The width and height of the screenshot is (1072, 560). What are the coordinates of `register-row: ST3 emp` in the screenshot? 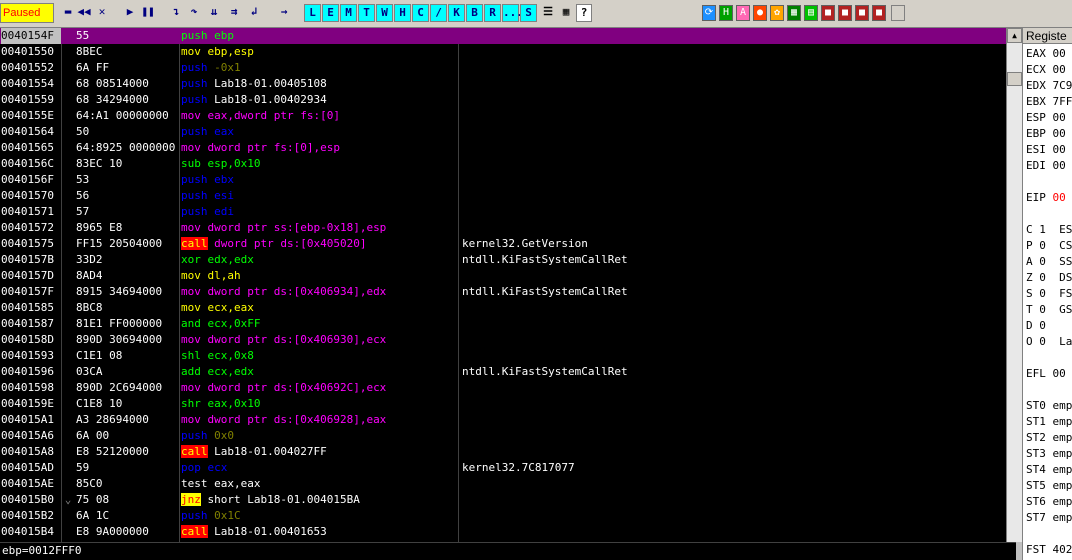 It's located at (1049, 454).